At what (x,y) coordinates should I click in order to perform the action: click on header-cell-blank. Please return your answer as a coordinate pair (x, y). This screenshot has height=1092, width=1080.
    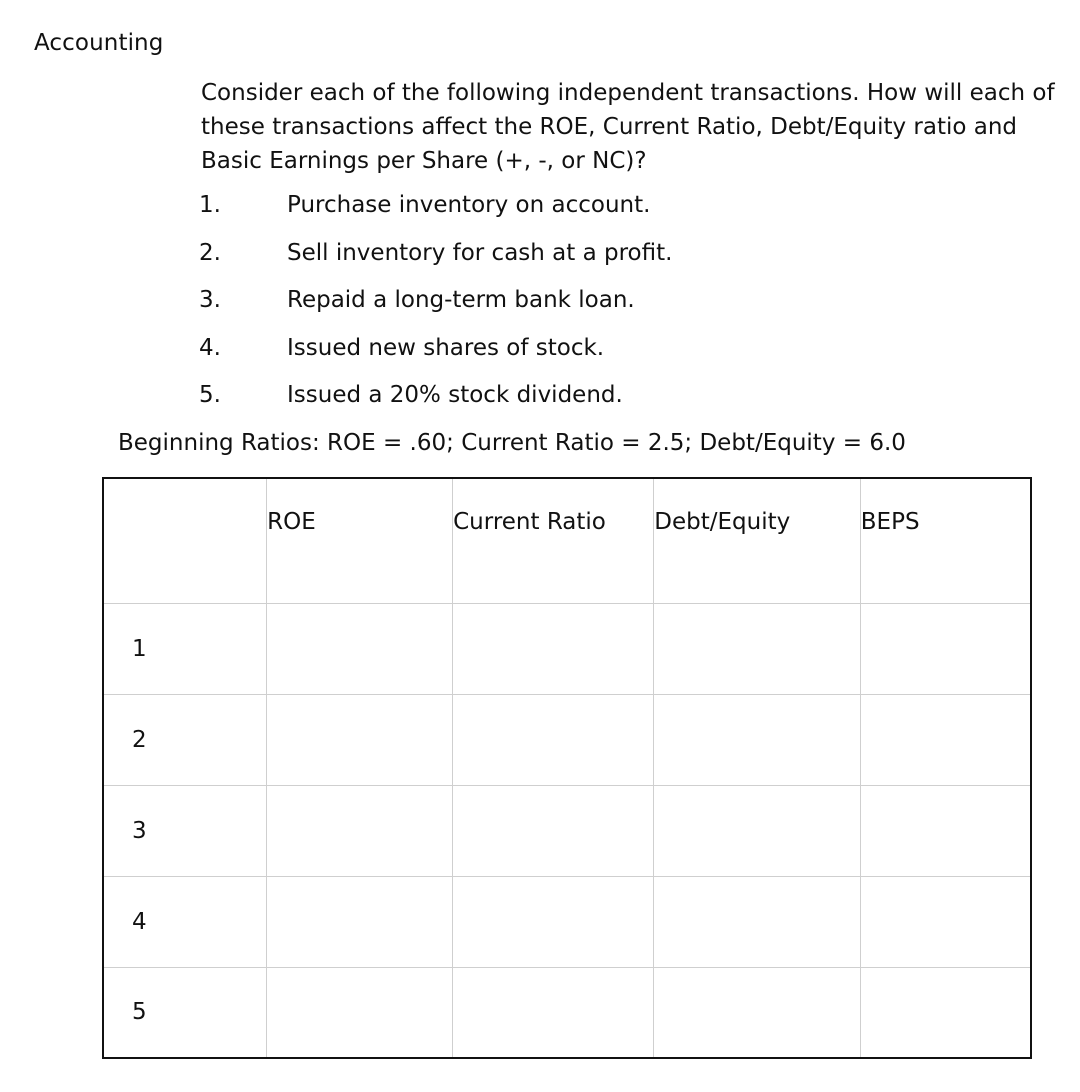
    Looking at the image, I should click on (185, 540).